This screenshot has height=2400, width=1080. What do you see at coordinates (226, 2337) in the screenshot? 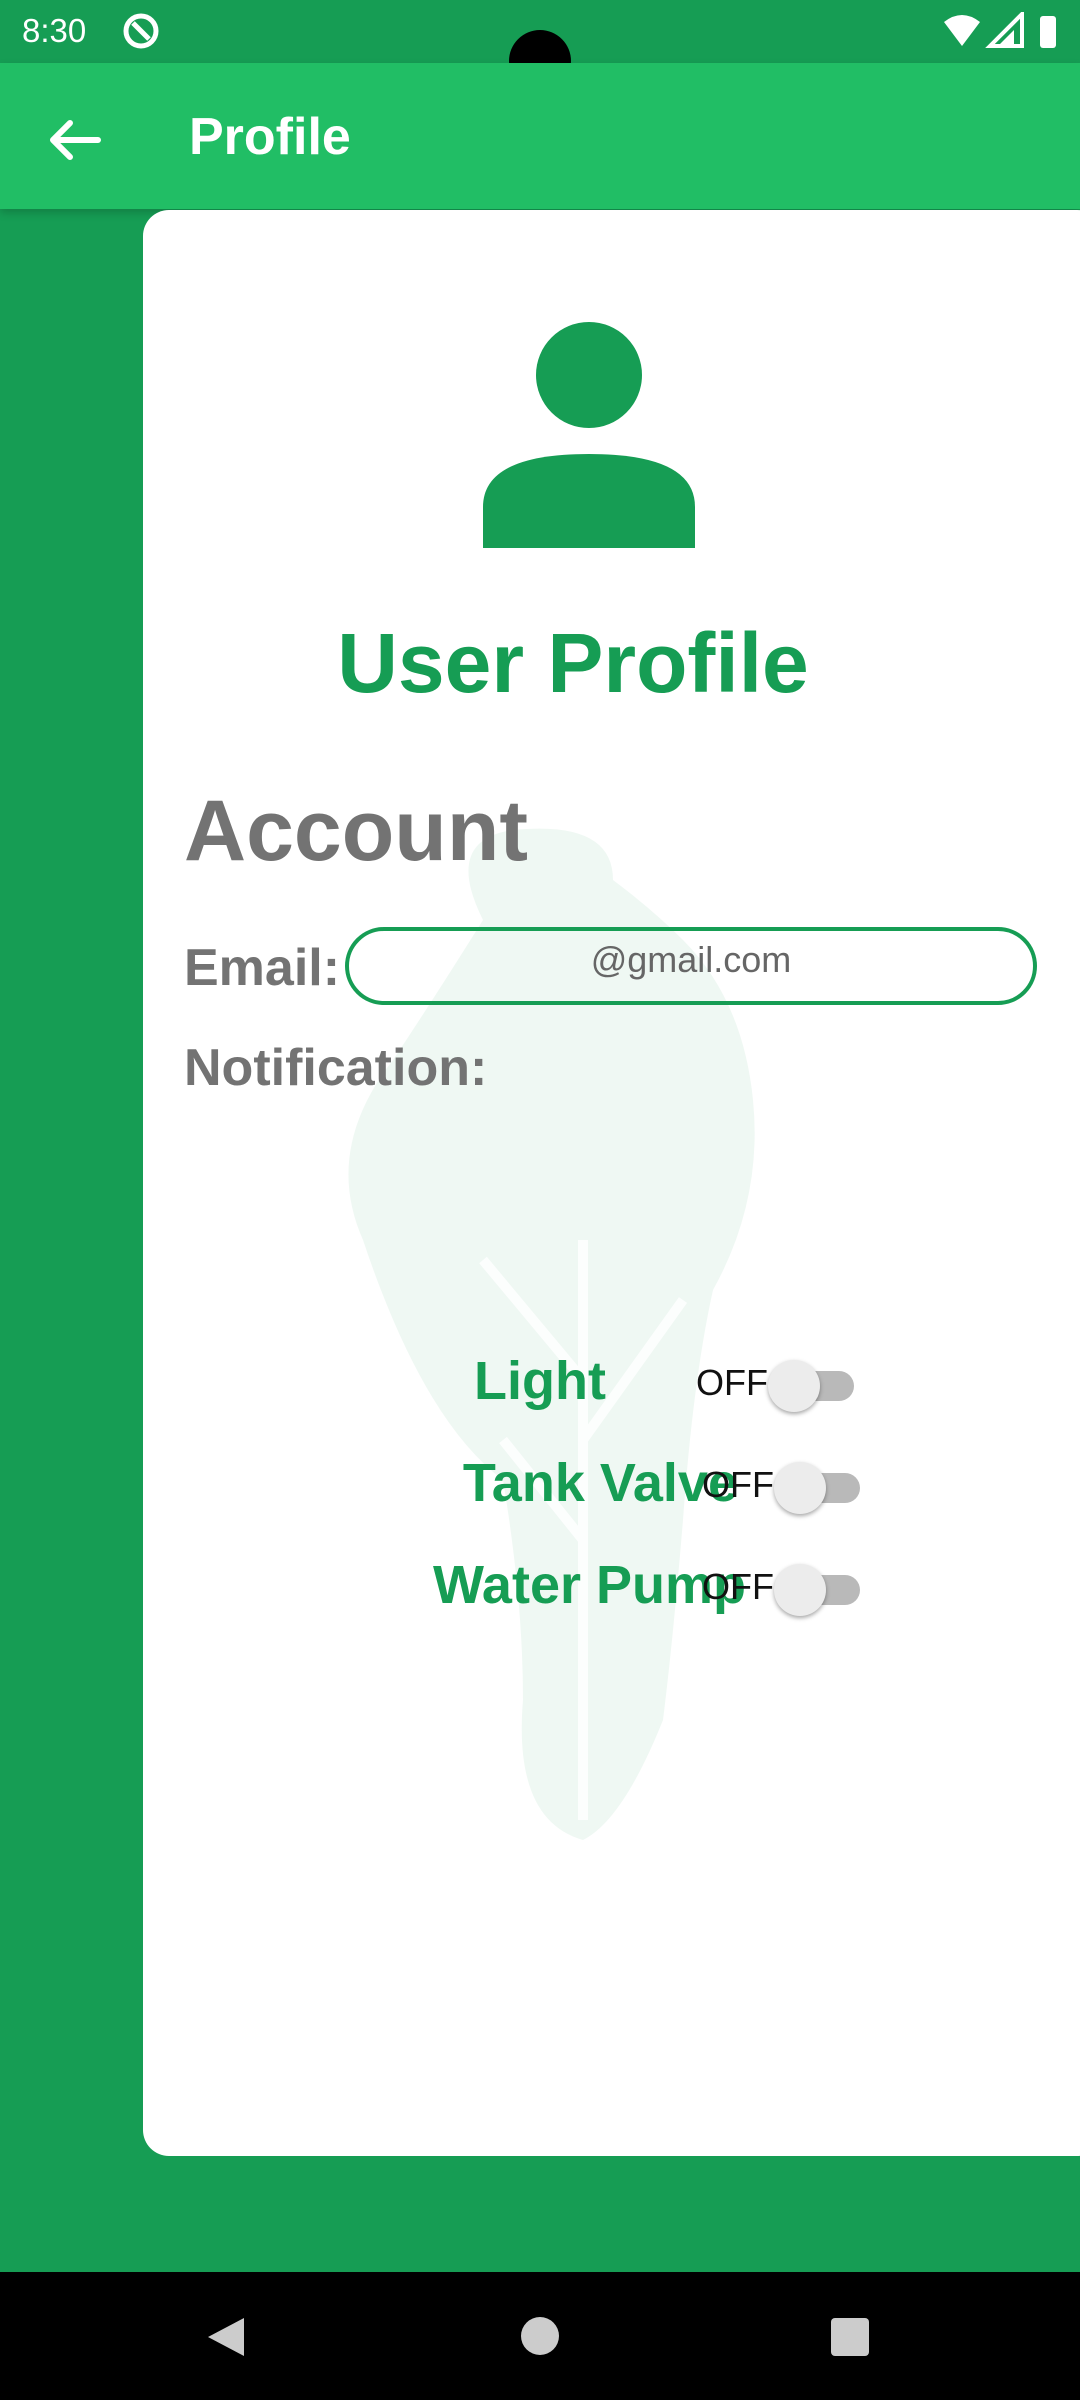
I see `nav-back-icon` at bounding box center [226, 2337].